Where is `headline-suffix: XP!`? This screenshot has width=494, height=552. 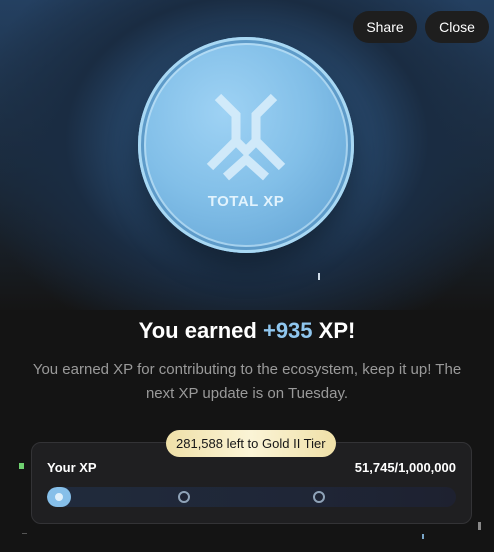
headline-suffix: XP! is located at coordinates (334, 330).